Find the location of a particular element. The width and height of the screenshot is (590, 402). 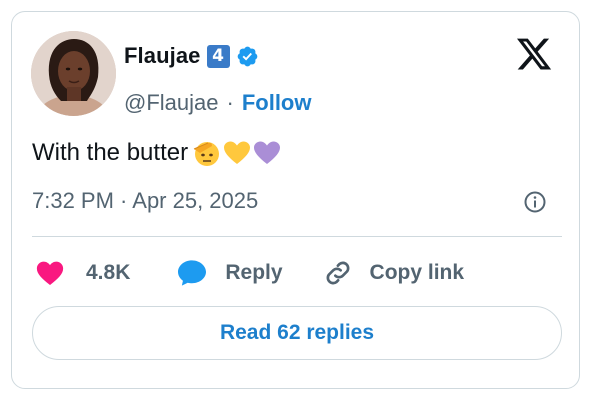

reply-bubble-icon is located at coordinates (192, 273).